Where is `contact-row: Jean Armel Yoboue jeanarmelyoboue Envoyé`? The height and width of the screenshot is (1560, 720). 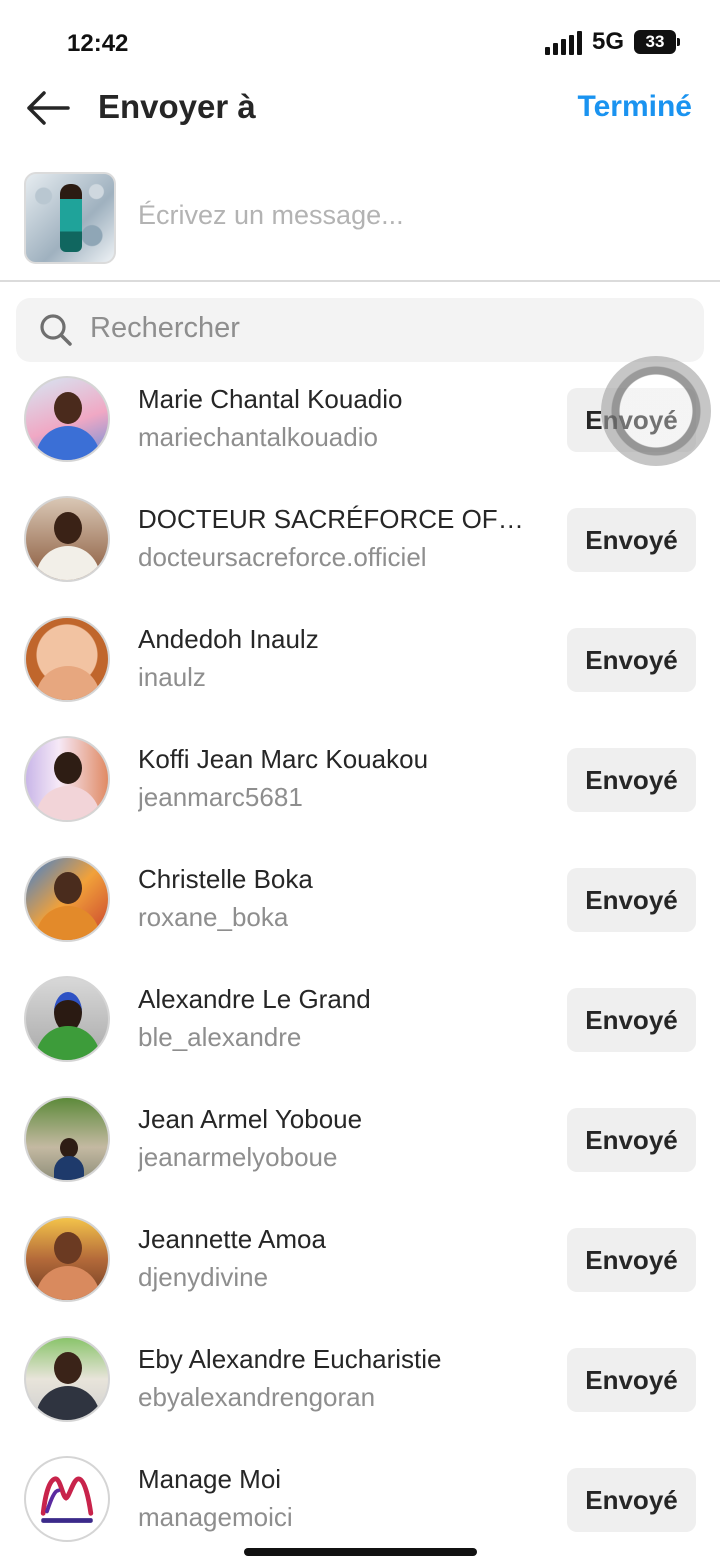 contact-row: Jean Armel Yoboue jeanarmelyoboue Envoyé is located at coordinates (360, 1140).